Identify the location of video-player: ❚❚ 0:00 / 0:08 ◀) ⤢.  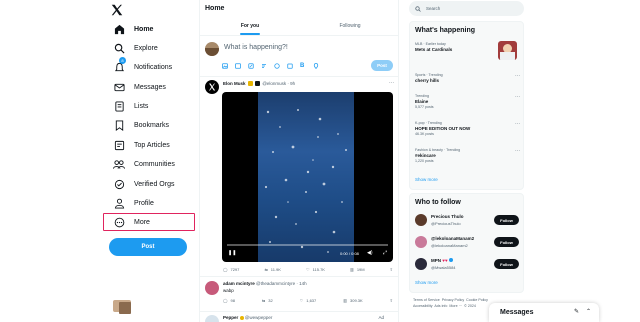
(307, 177).